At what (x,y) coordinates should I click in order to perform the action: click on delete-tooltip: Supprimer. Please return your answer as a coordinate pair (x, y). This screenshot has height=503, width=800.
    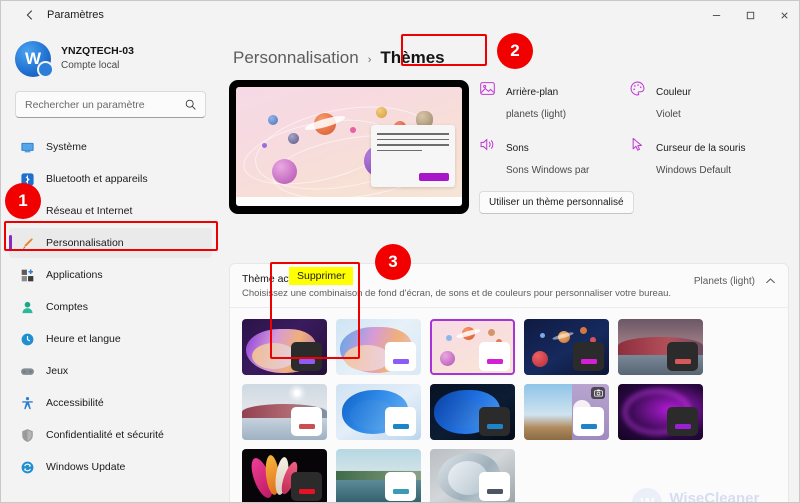
    Looking at the image, I should click on (321, 276).